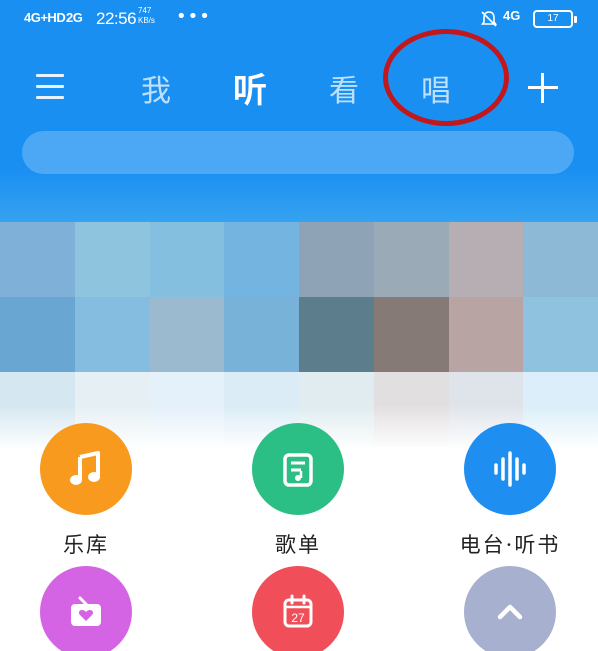 Image resolution: width=598 pixels, height=651 pixels. I want to click on tab-listen: 听, so click(250, 87).